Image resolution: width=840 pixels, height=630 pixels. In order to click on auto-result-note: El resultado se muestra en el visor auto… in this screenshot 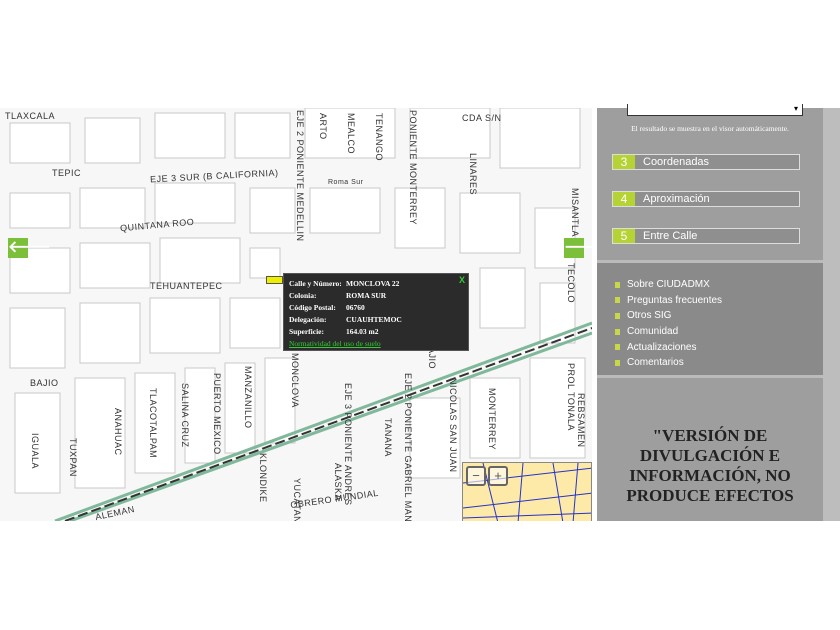, I will do `click(710, 128)`.